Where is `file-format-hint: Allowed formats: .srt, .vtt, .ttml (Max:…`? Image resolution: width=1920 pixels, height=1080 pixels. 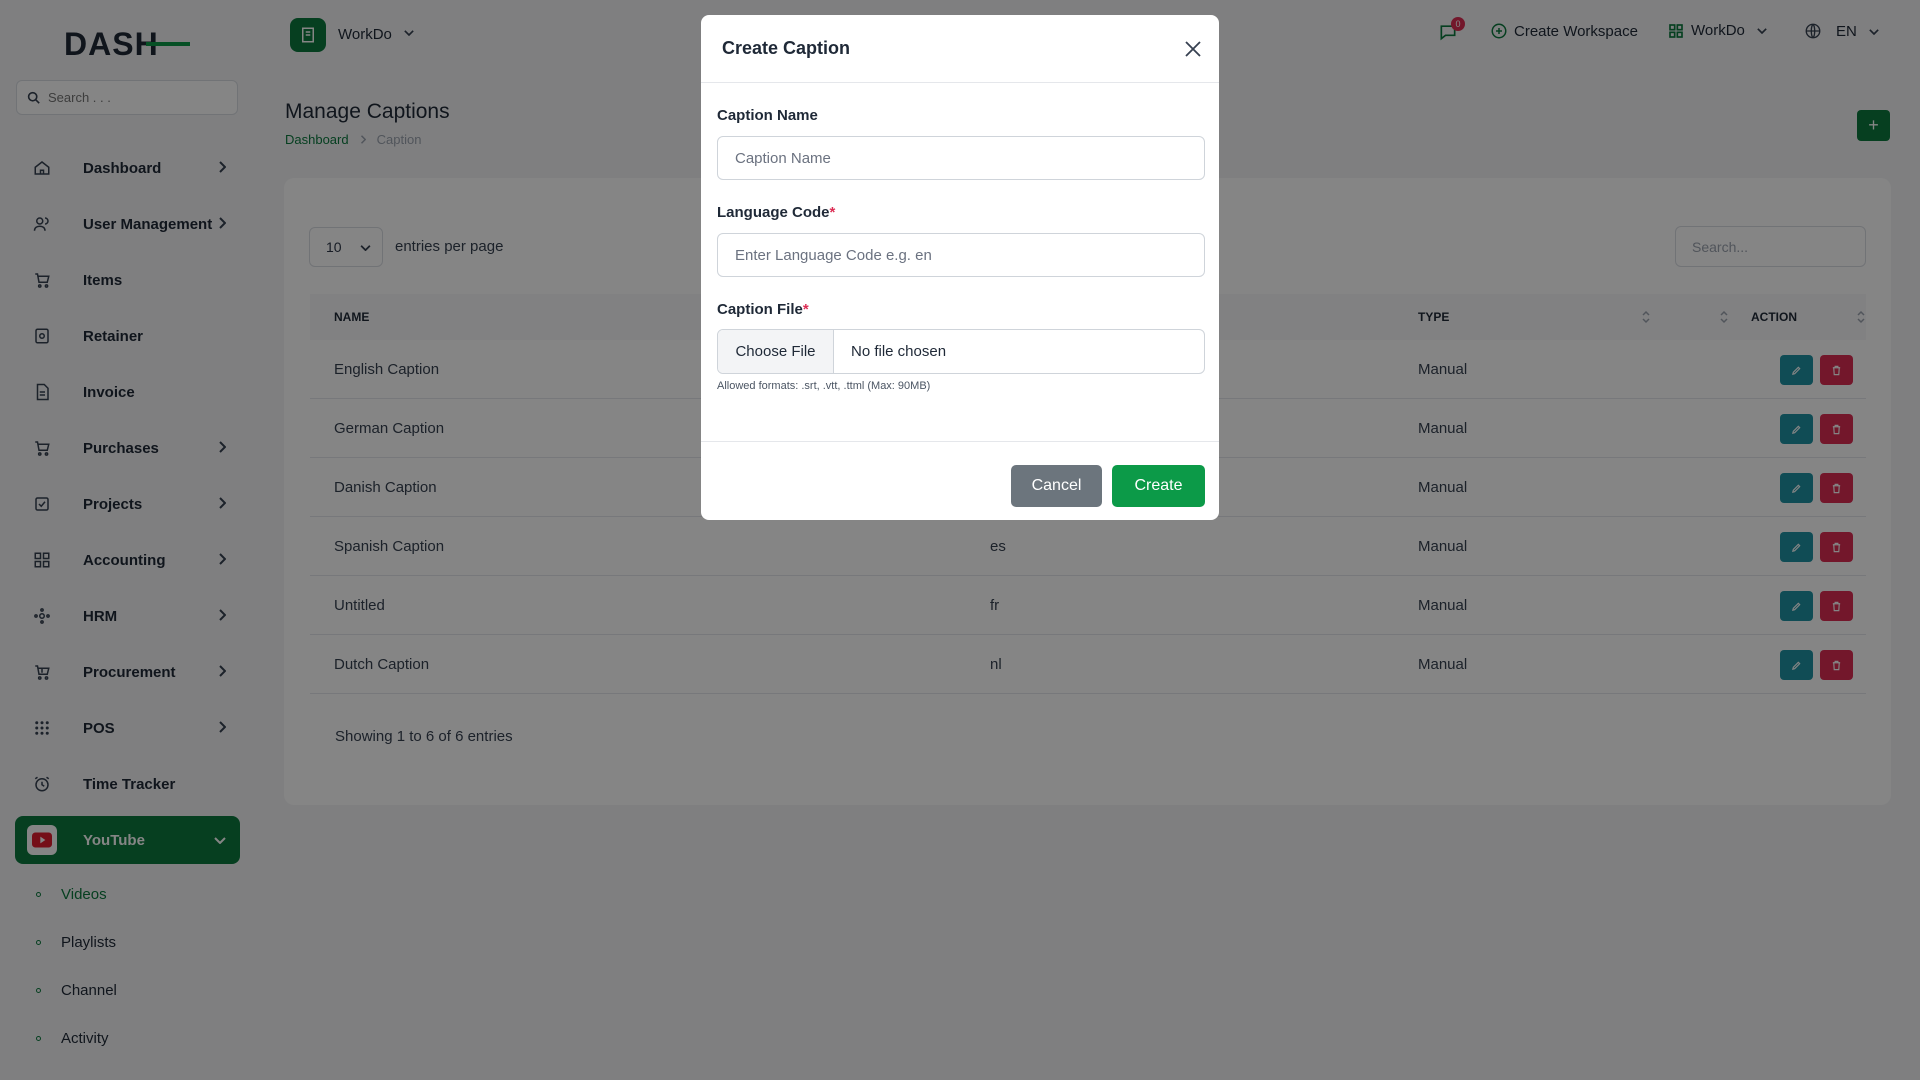 file-format-hint: Allowed formats: .srt, .vtt, .ttml (Max:… is located at coordinates (824, 386).